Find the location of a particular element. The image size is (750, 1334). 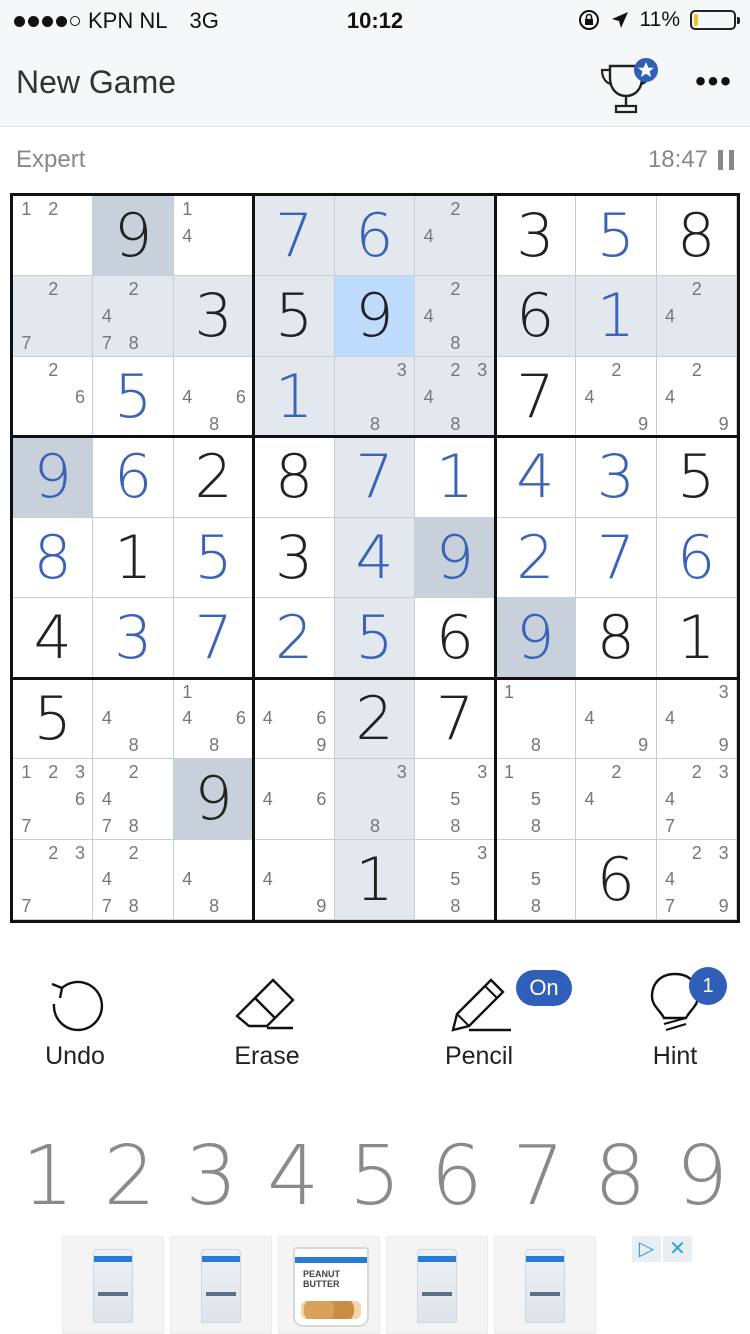

cell-r8c2: 24 78 is located at coordinates (133, 799).